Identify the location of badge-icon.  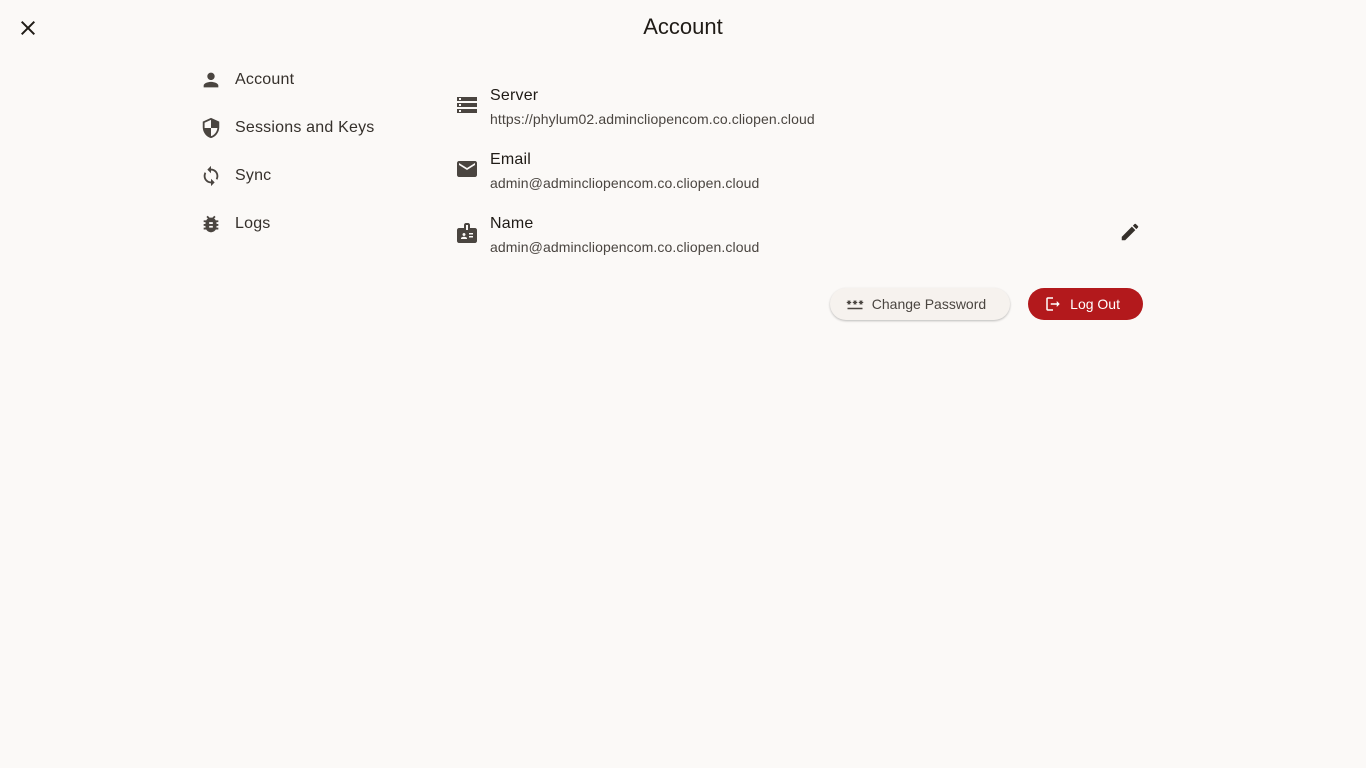
(467, 226).